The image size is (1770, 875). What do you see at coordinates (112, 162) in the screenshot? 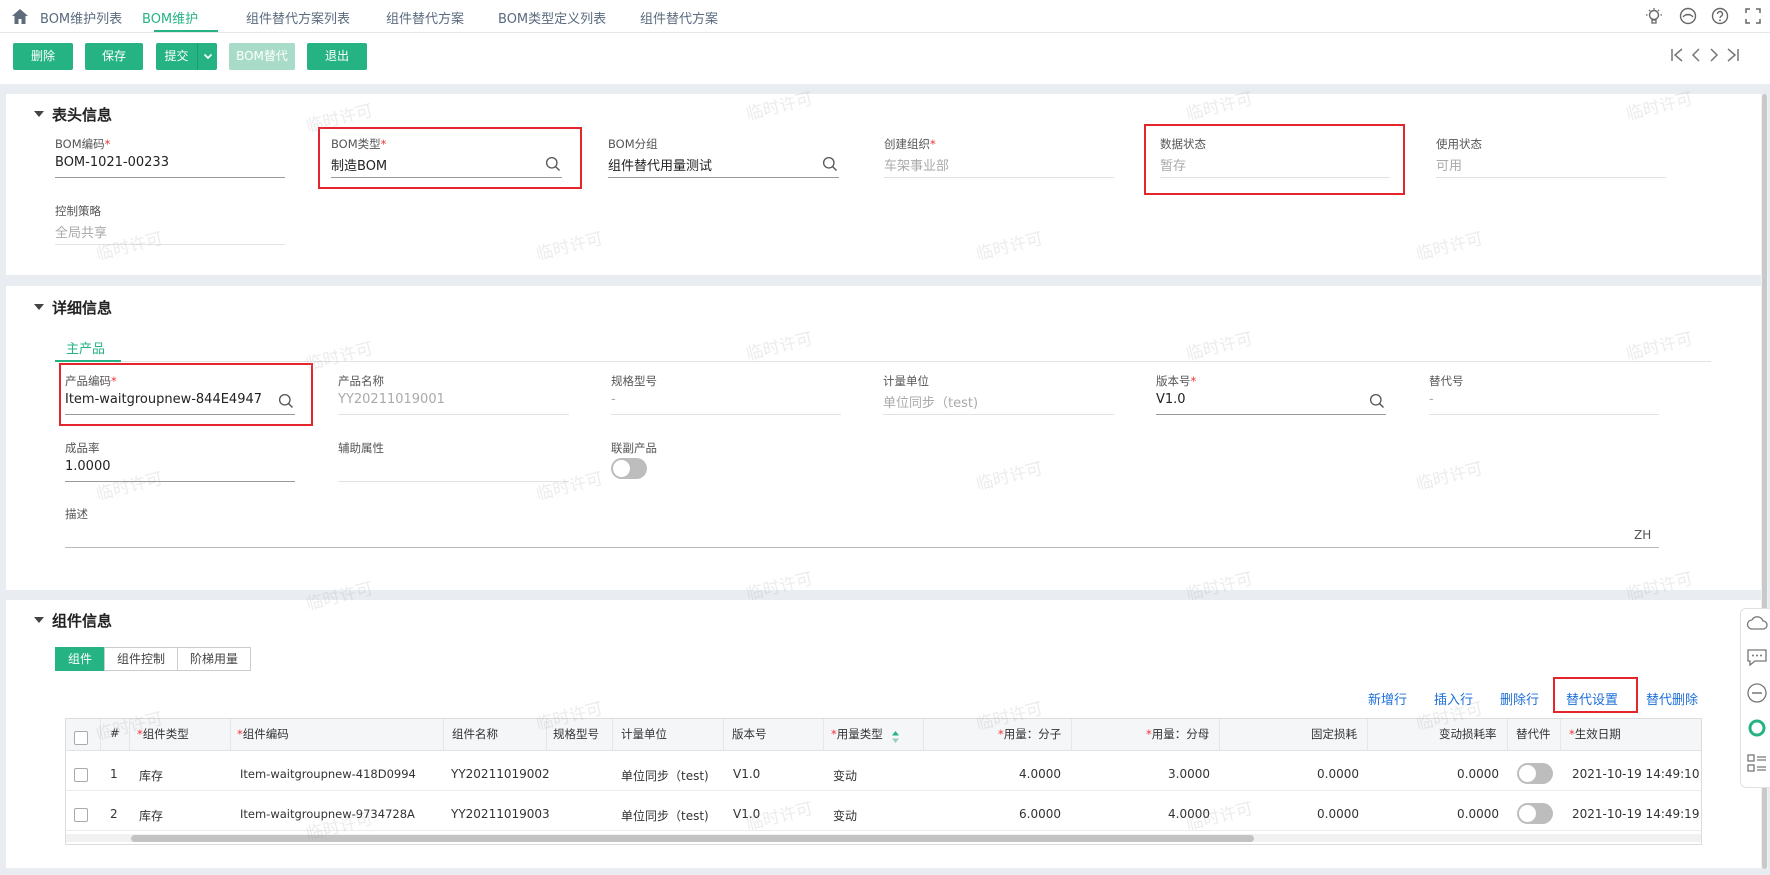
I see `bom-code-value: BOM-1021-00233` at bounding box center [112, 162].